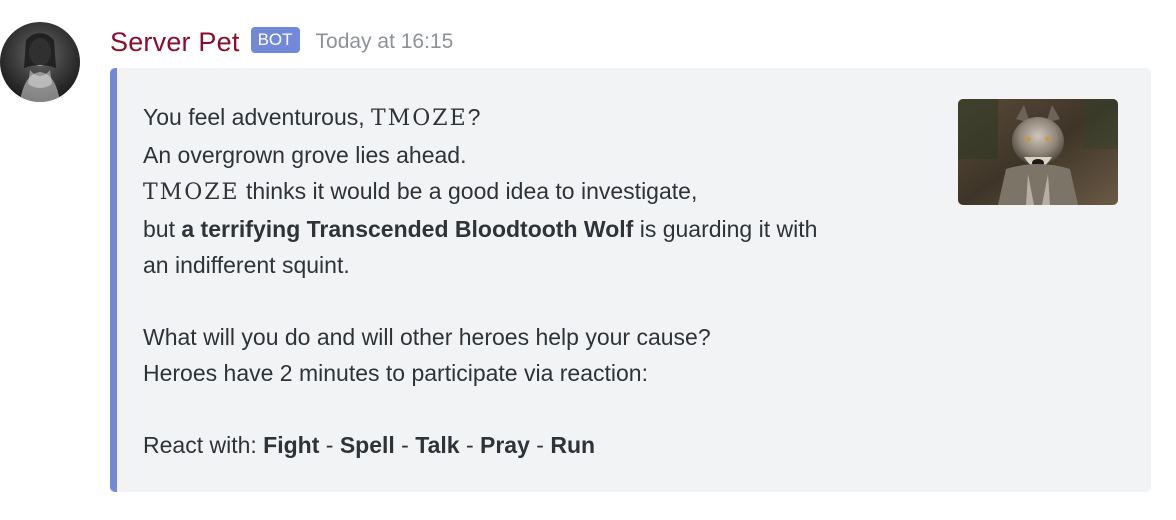 The image size is (1176, 520). What do you see at coordinates (200, 445) in the screenshot?
I see `text-segment: React with:` at bounding box center [200, 445].